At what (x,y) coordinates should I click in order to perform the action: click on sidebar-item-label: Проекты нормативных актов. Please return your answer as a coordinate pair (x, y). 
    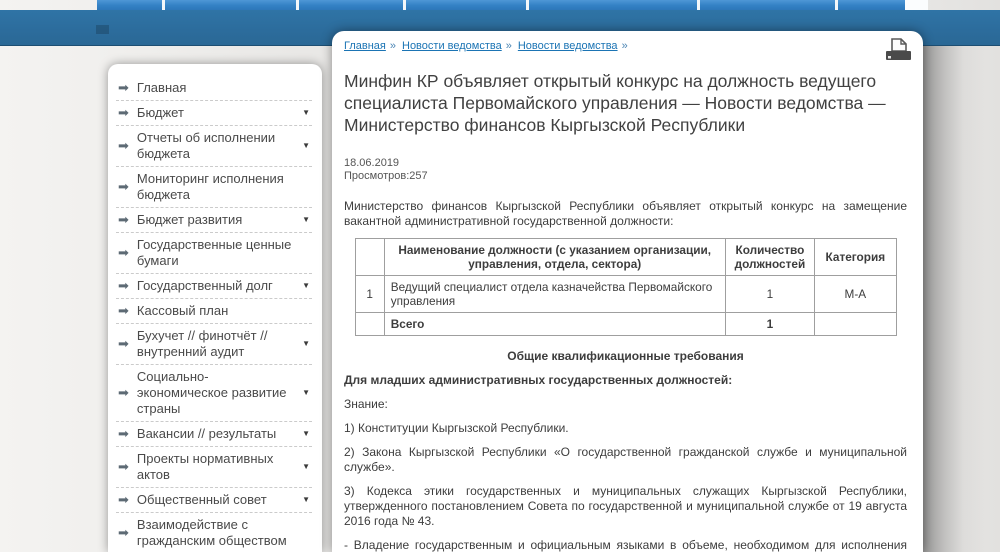
    Looking at the image, I should click on (205, 466).